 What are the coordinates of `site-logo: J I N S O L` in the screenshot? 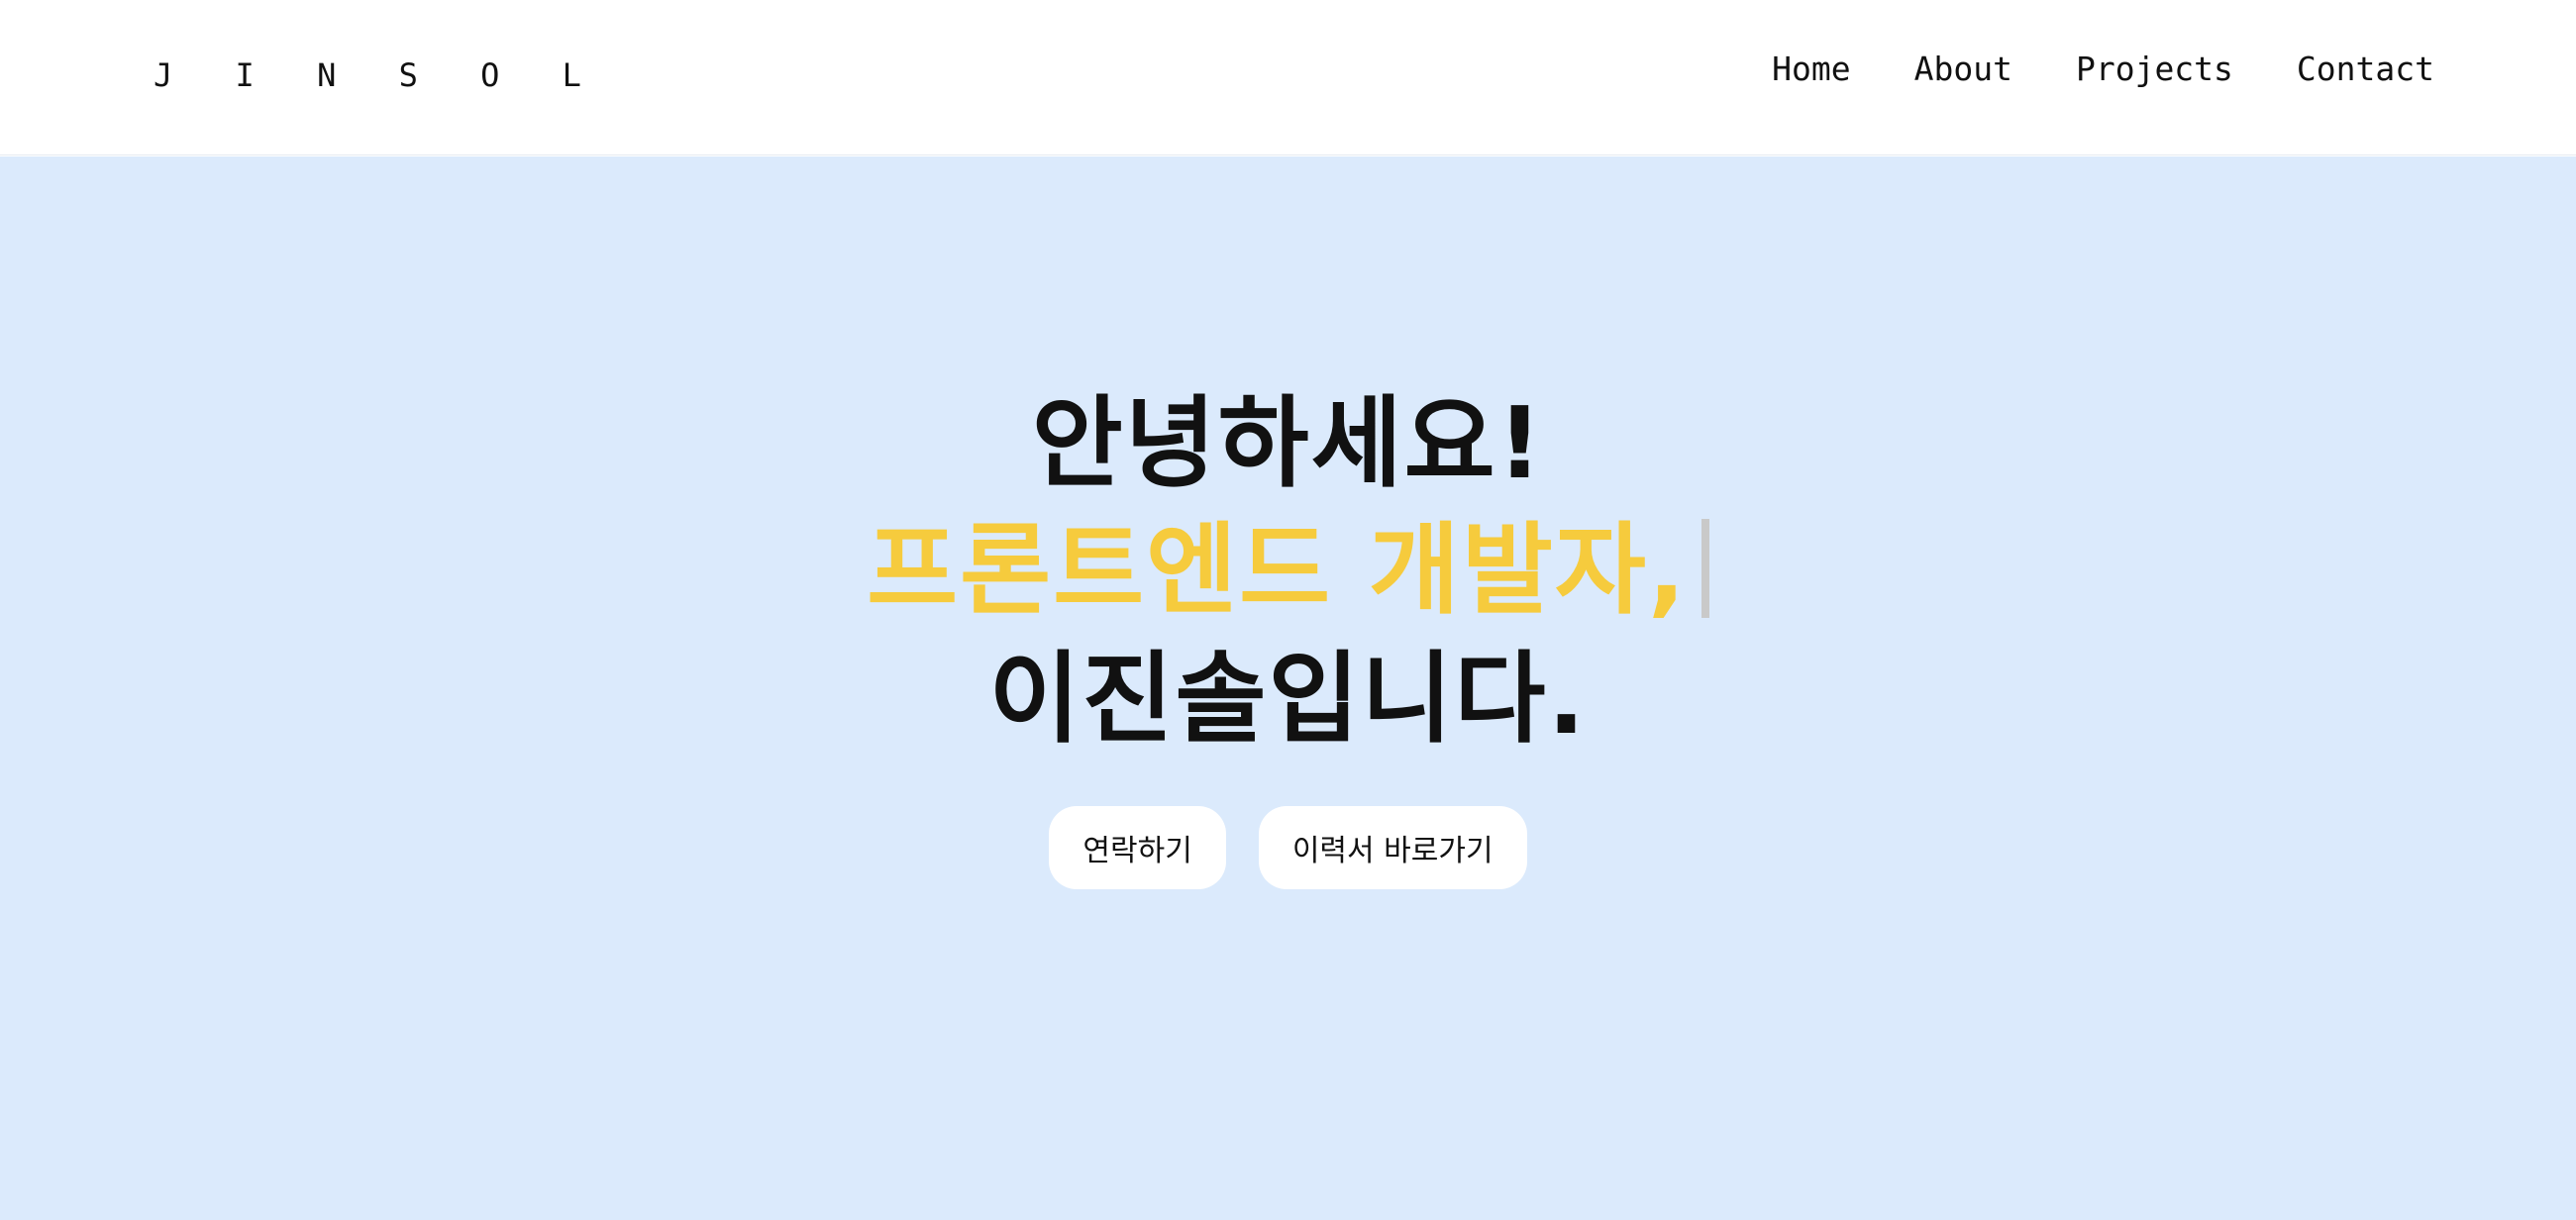 It's located at (378, 75).